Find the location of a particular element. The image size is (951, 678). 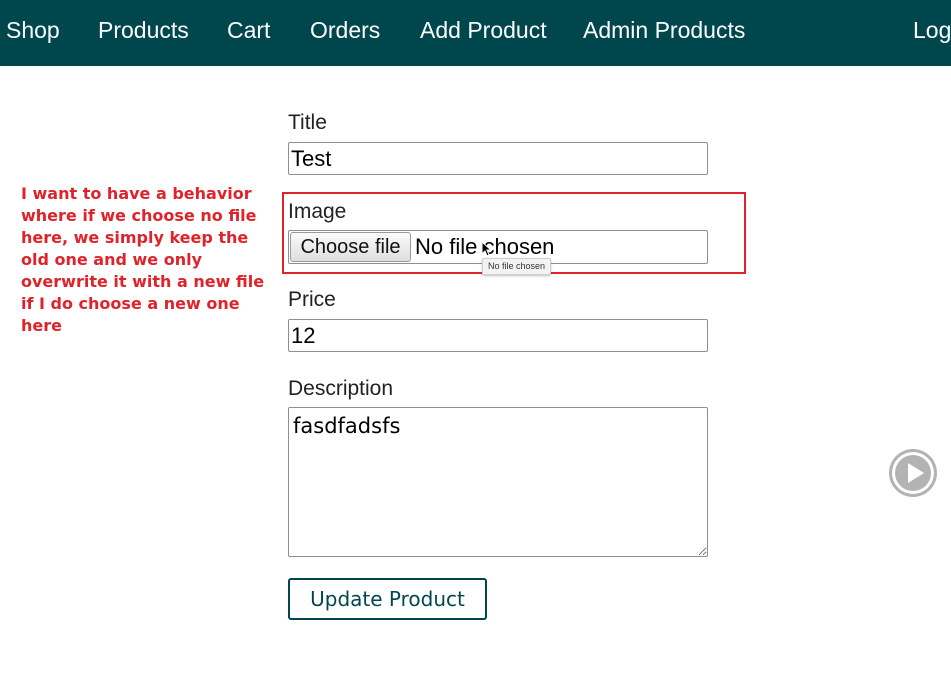

nav-admin-products: Admin Products is located at coordinates (664, 30).